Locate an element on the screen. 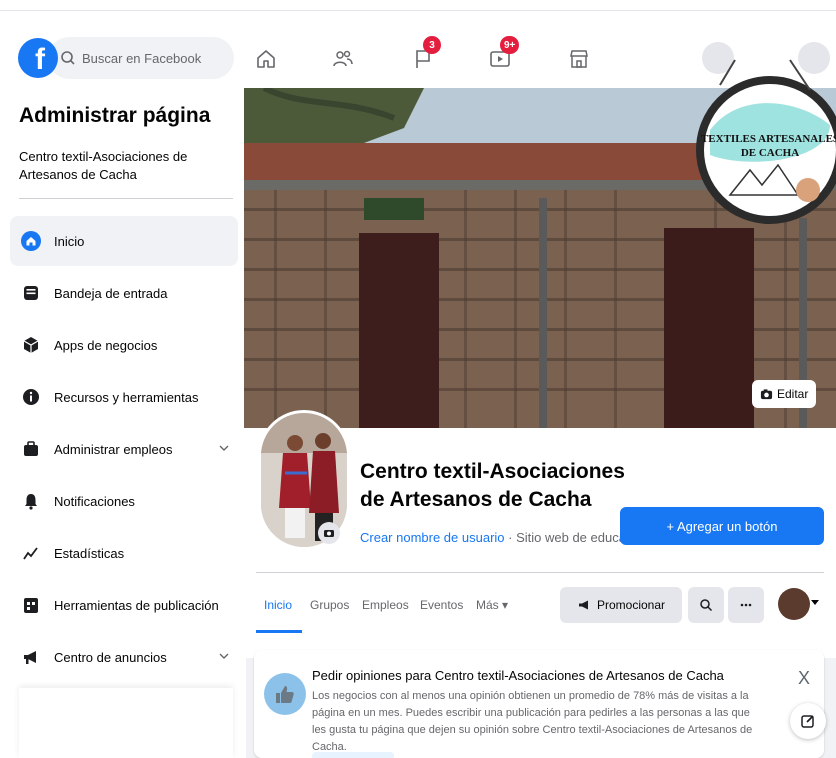  sidebar-item-label: Centro de anuncios is located at coordinates (110, 657).